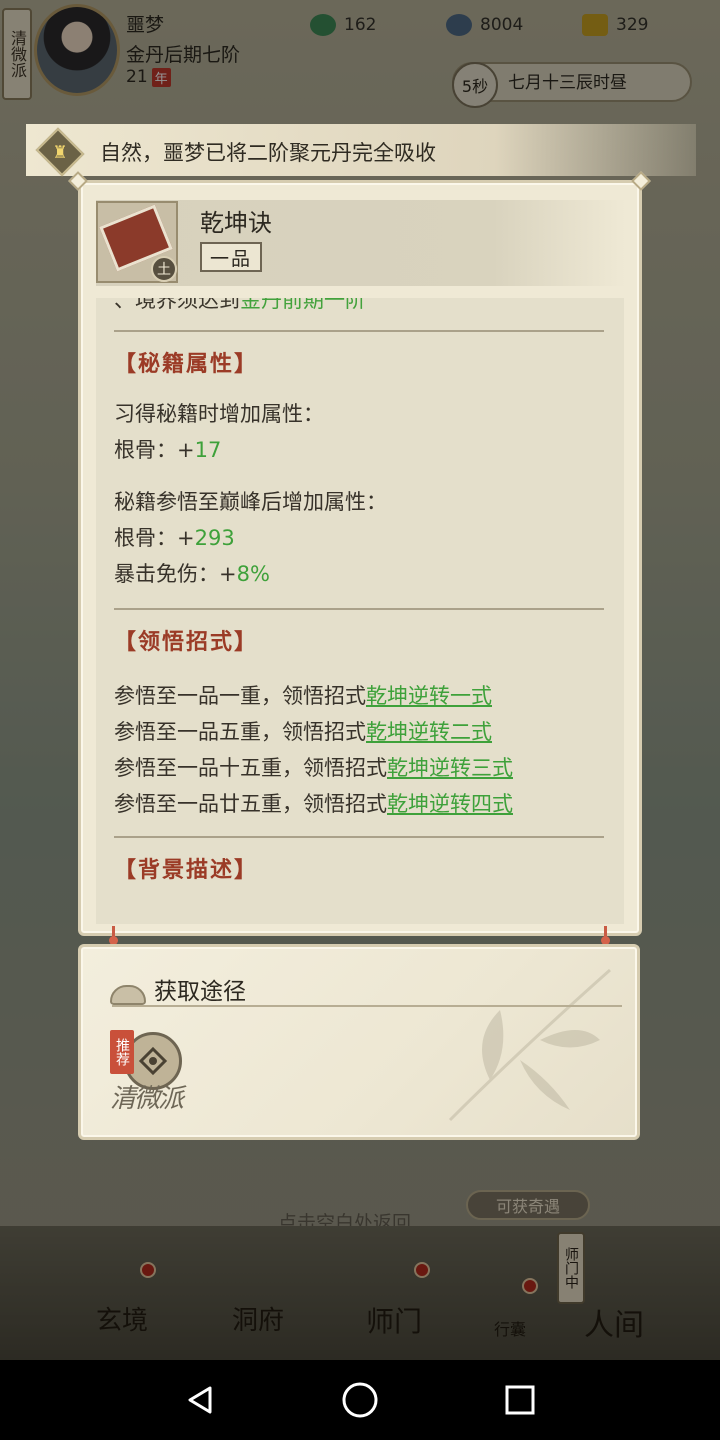 The image size is (720, 1440). I want to click on tap-blank-hint: 点击空白处返回, so click(345, 1223).